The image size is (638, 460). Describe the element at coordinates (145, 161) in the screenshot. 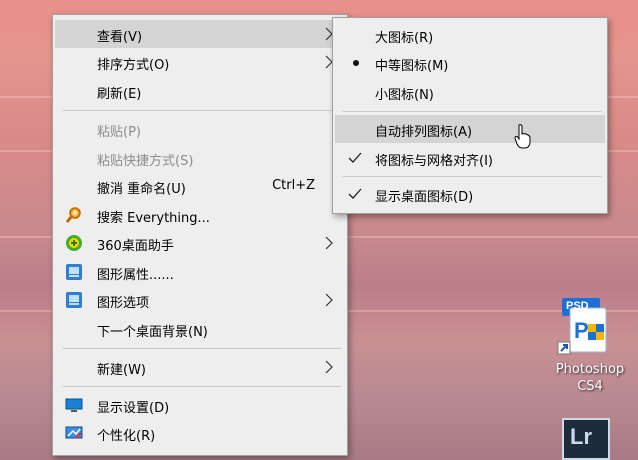

I see `menu-item-label: 粘贴快捷方式(S)` at that location.